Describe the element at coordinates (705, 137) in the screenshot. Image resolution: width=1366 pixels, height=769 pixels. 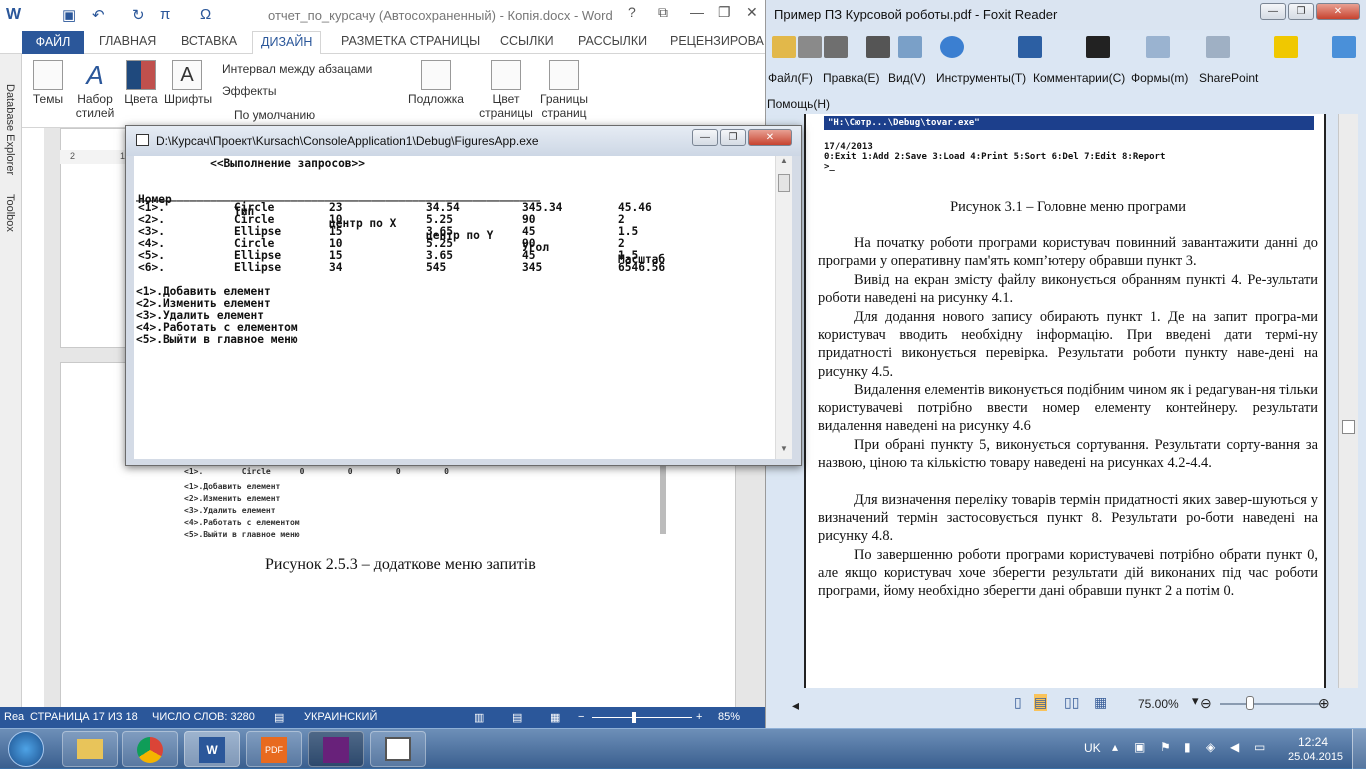
I see `console-minimize-icon: —` at that location.